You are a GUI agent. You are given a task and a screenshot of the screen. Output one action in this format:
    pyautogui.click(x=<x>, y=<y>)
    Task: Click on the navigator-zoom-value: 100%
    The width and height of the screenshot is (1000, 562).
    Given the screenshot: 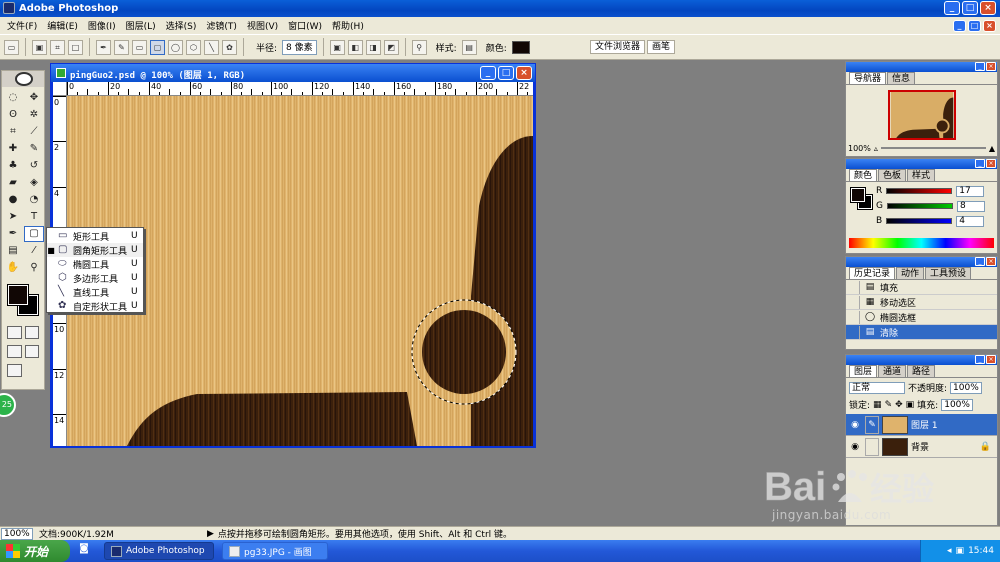 What is the action you would take?
    pyautogui.click(x=859, y=148)
    